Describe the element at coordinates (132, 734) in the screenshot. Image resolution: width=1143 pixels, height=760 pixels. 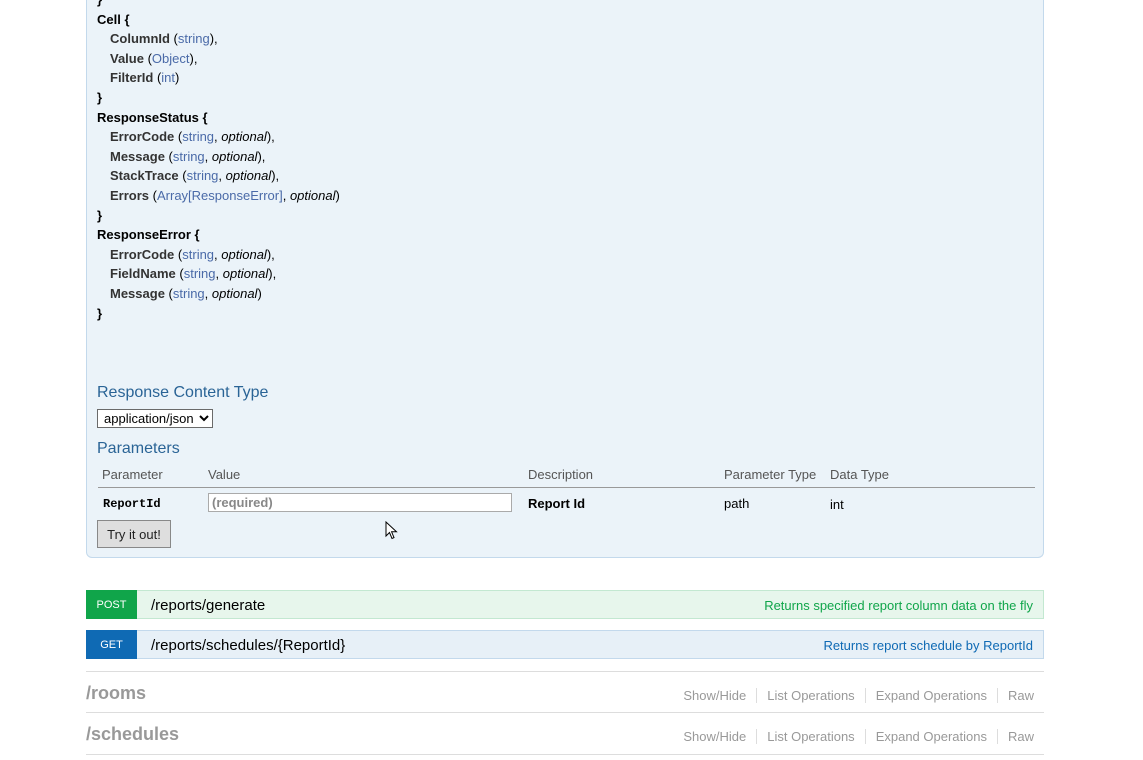
I see `resource-name: /schedules` at that location.